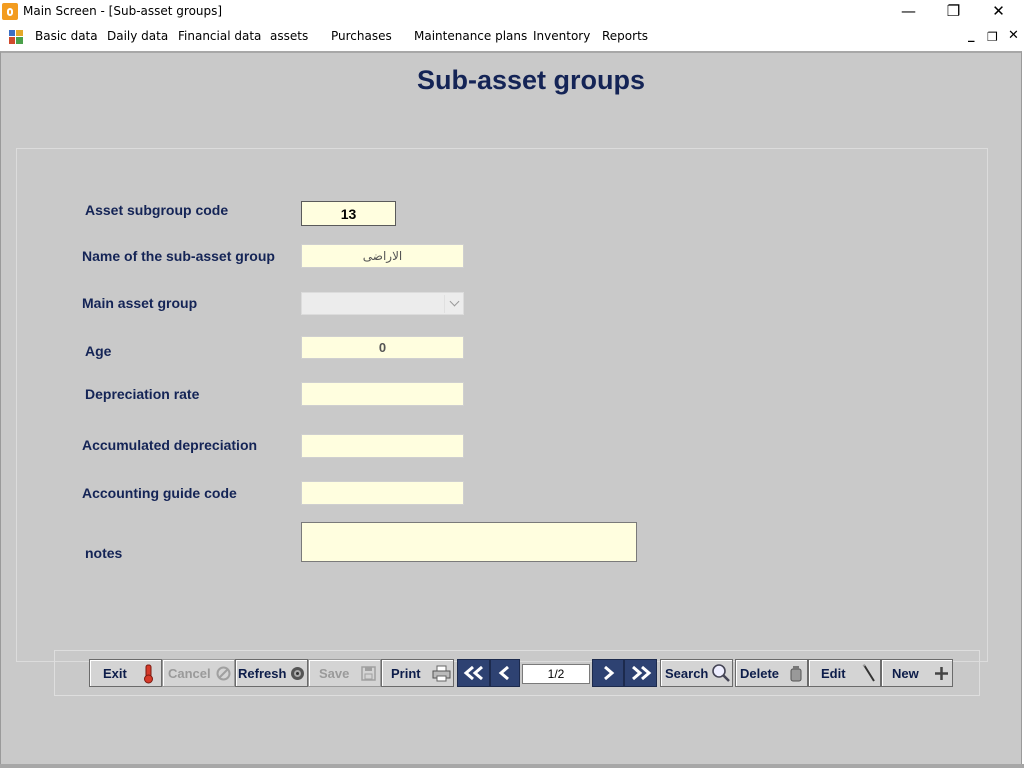 Image resolution: width=1024 pixels, height=768 pixels. Describe the element at coordinates (469, 542) in the screenshot. I see `notes-field` at that location.